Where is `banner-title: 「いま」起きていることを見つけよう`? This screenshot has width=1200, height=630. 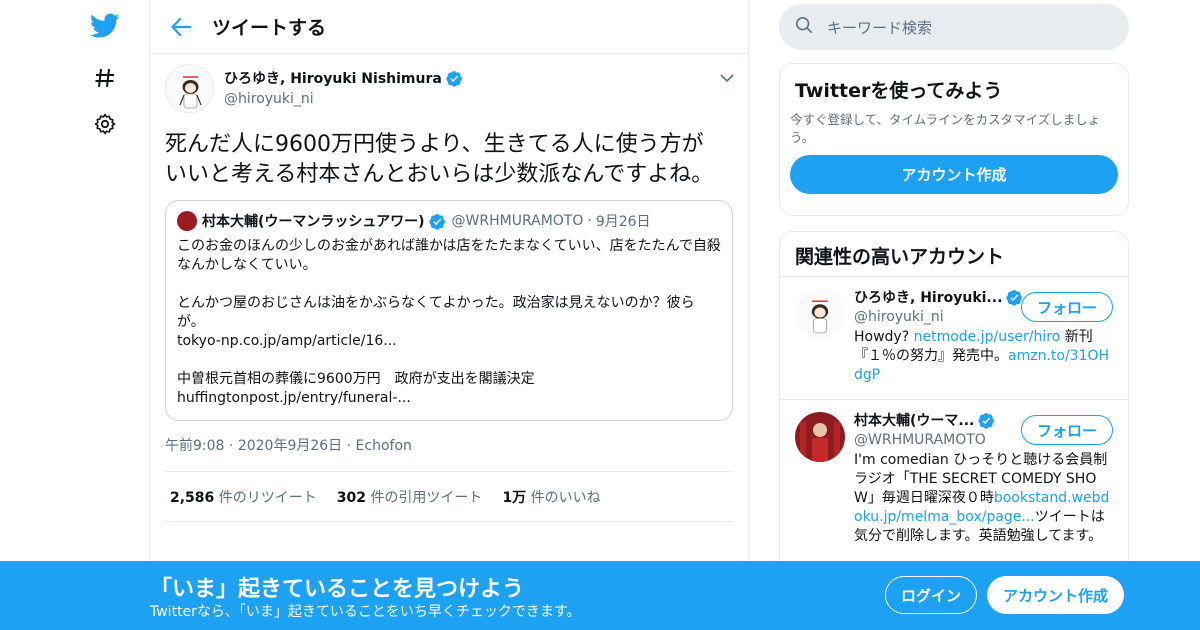 banner-title: 「いま」起きていることを見つけよう is located at coordinates (337, 589).